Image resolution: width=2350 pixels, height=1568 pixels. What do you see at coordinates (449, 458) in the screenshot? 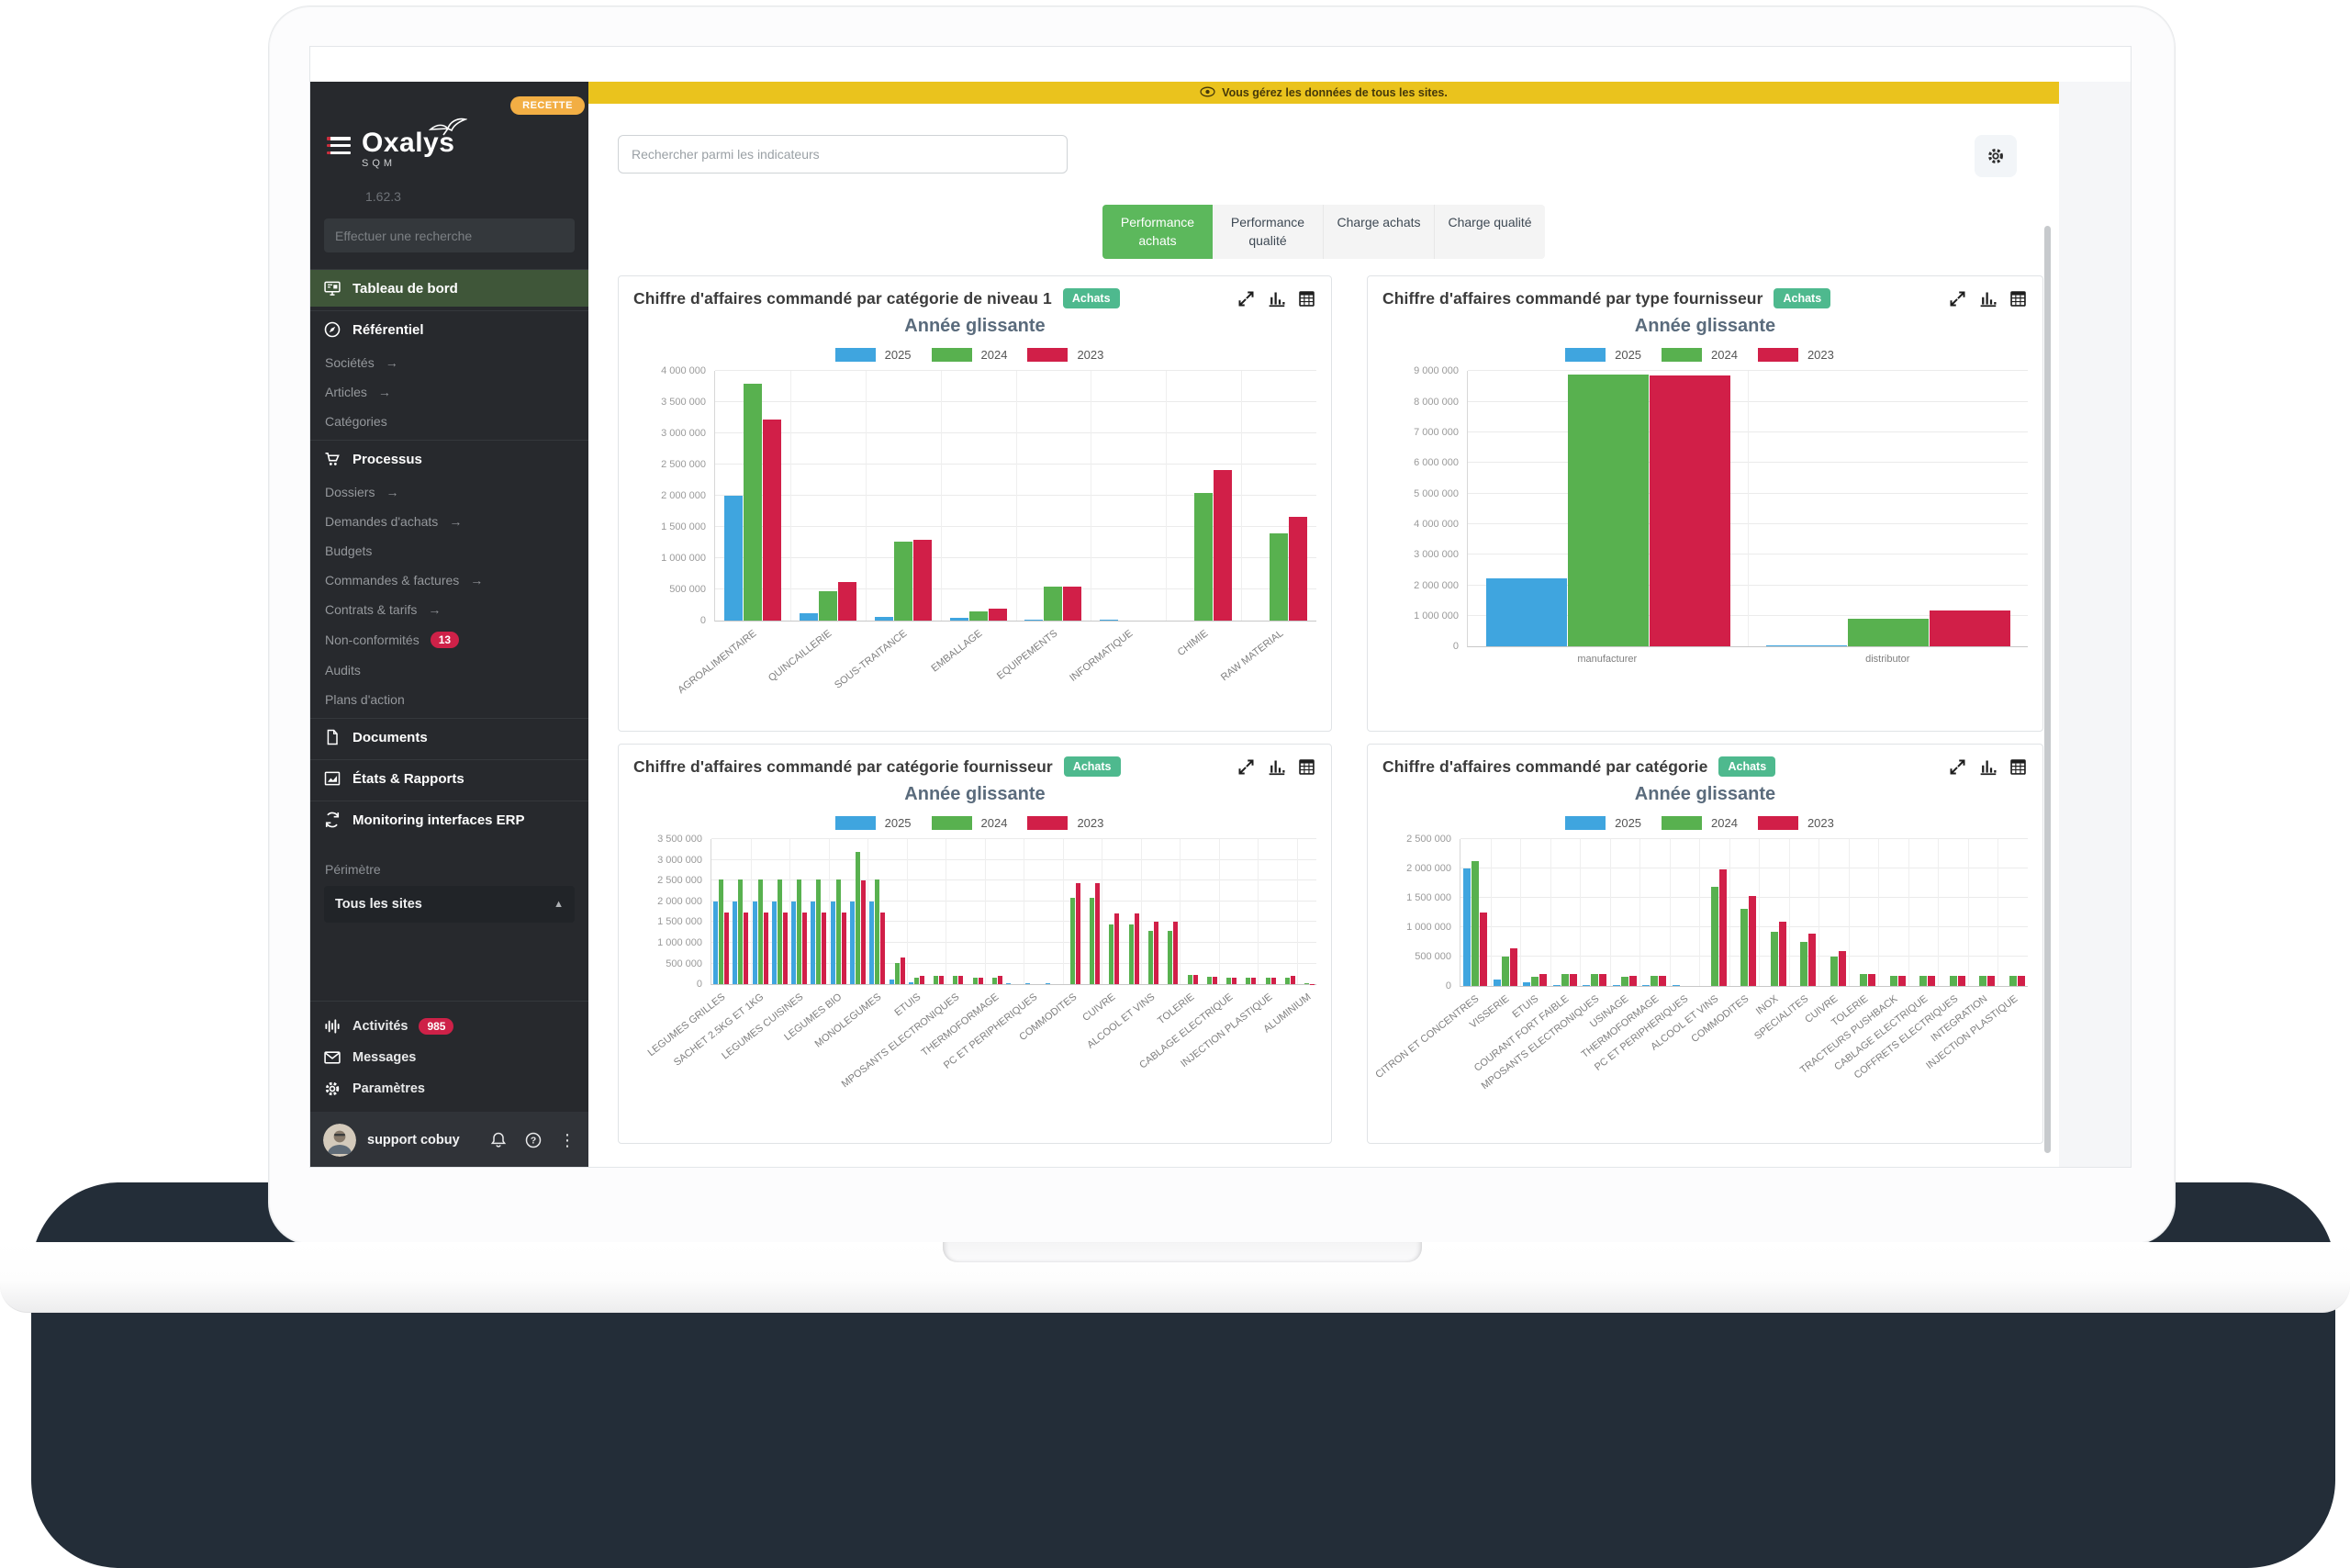
I see `sidebar-item-processus: Processus` at bounding box center [449, 458].